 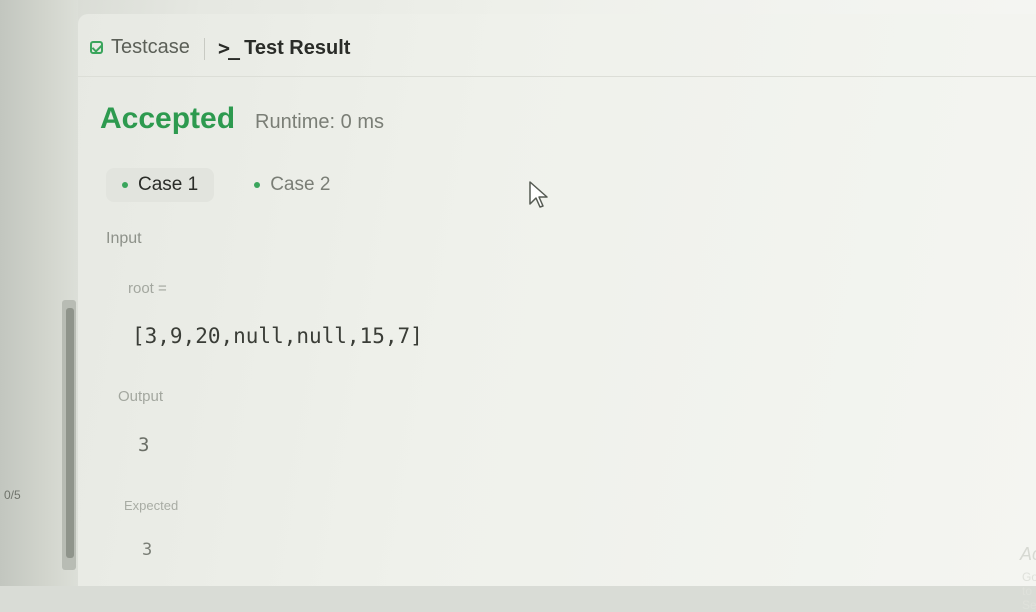 What do you see at coordinates (204, 49) in the screenshot?
I see `tab-divider` at bounding box center [204, 49].